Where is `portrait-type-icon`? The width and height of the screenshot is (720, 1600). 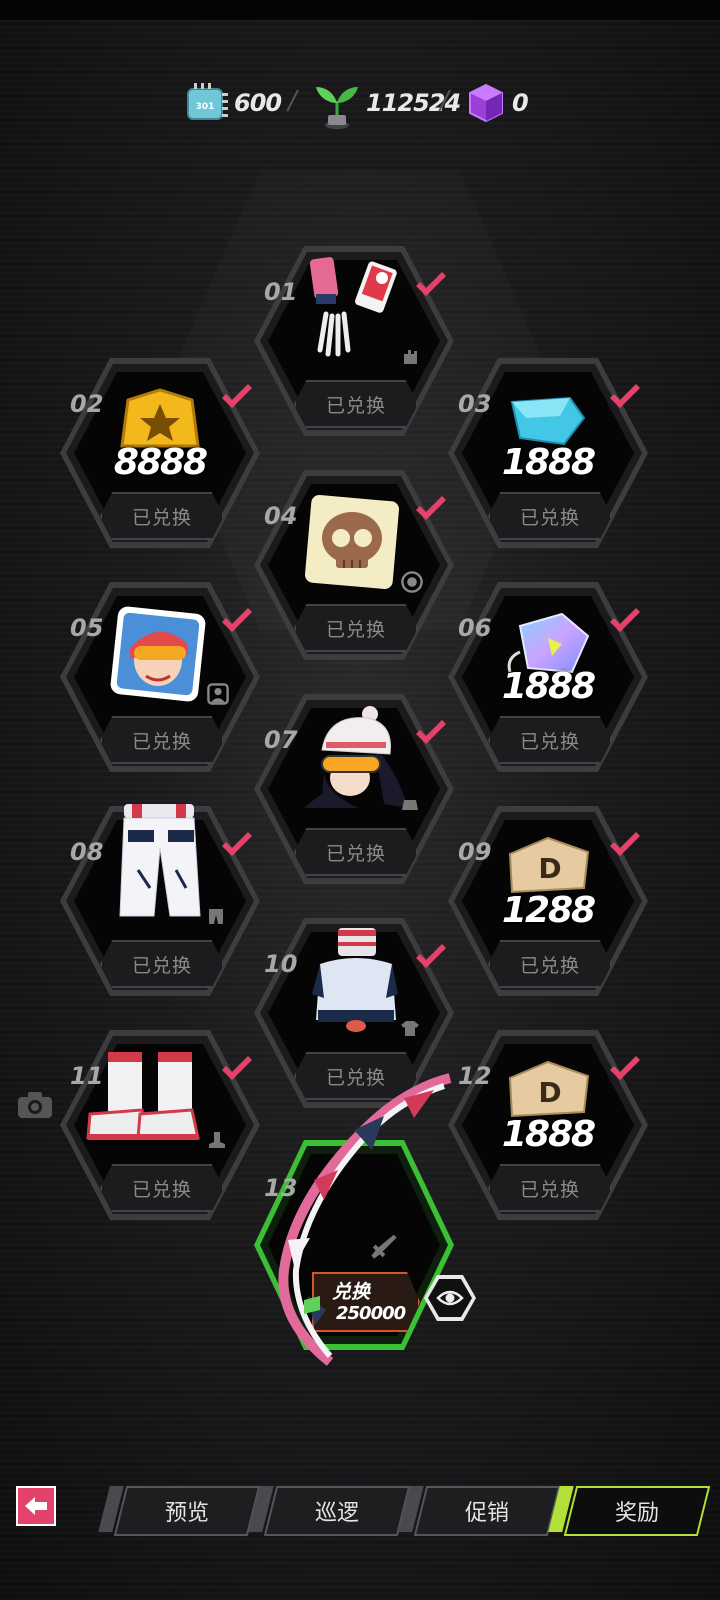 portrait-type-icon is located at coordinates (218, 694).